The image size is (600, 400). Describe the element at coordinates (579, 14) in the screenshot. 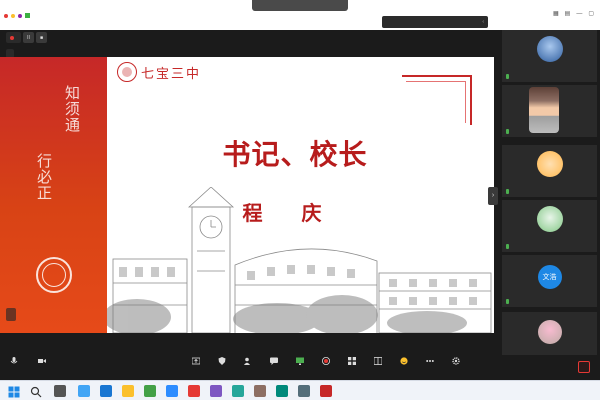

I see `minimize-icon: —` at that location.